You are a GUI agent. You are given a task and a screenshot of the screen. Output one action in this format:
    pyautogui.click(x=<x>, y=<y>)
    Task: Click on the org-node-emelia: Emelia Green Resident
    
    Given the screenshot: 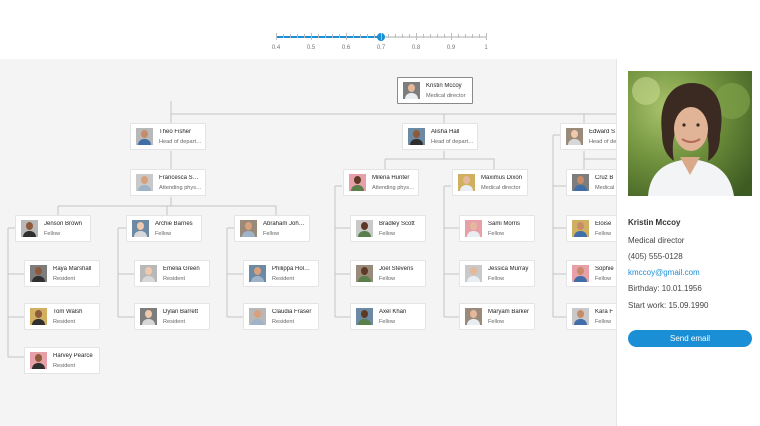 What is the action you would take?
    pyautogui.click(x=172, y=273)
    